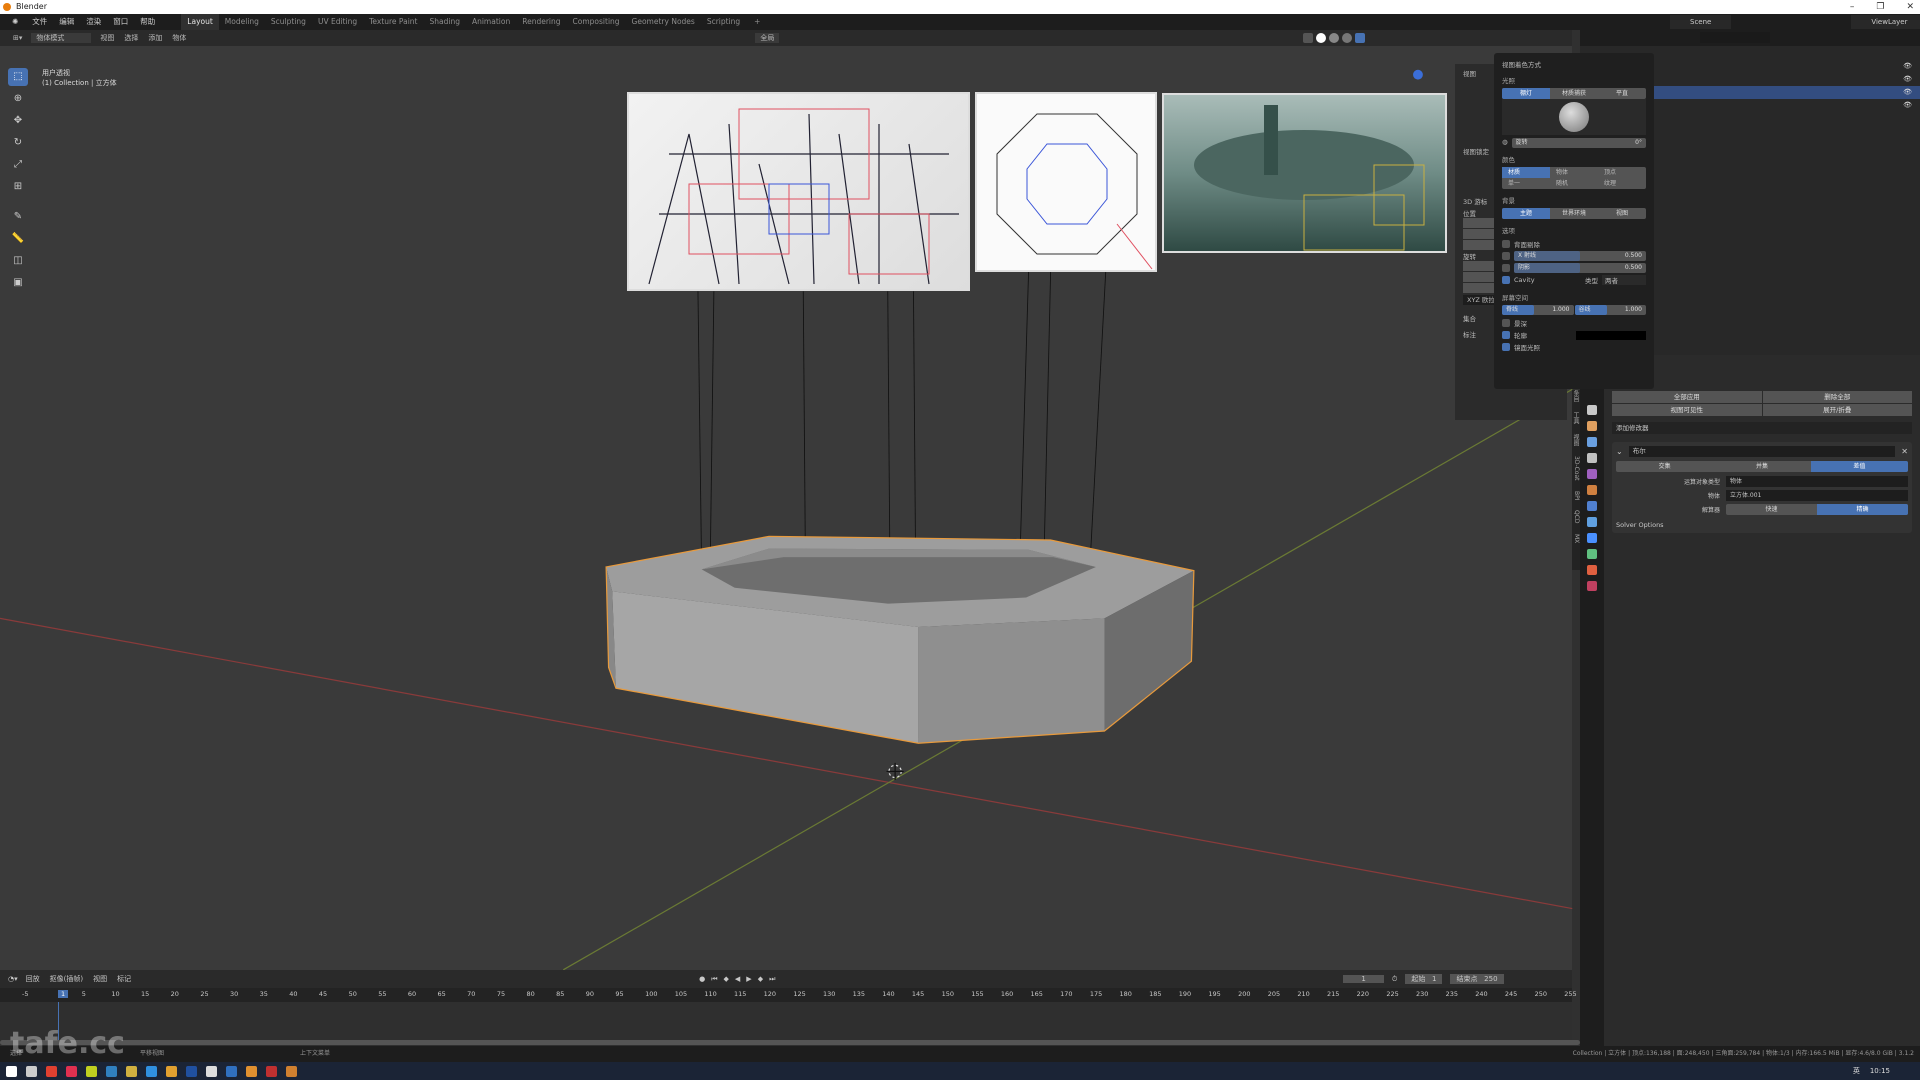 The image size is (1920, 1080). I want to click on play-reverse-button: ◀, so click(737, 979).